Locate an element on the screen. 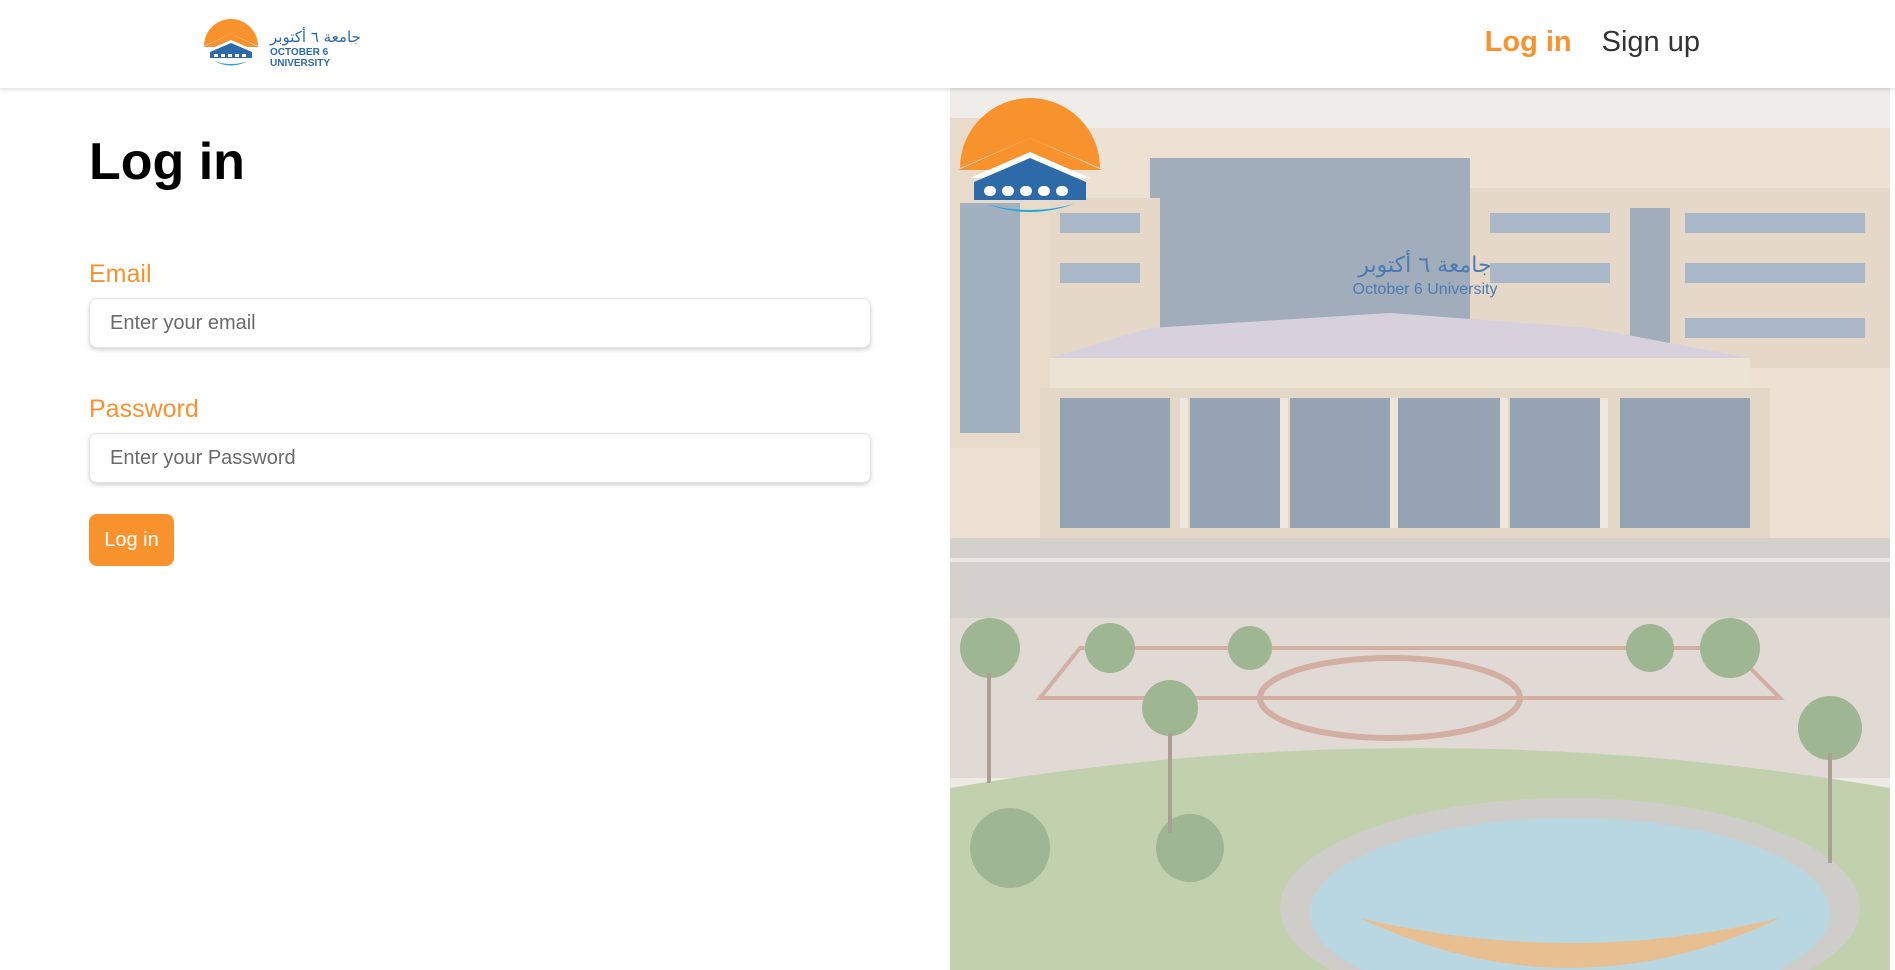  auth-nav: Log in Sign up is located at coordinates (1592, 42).